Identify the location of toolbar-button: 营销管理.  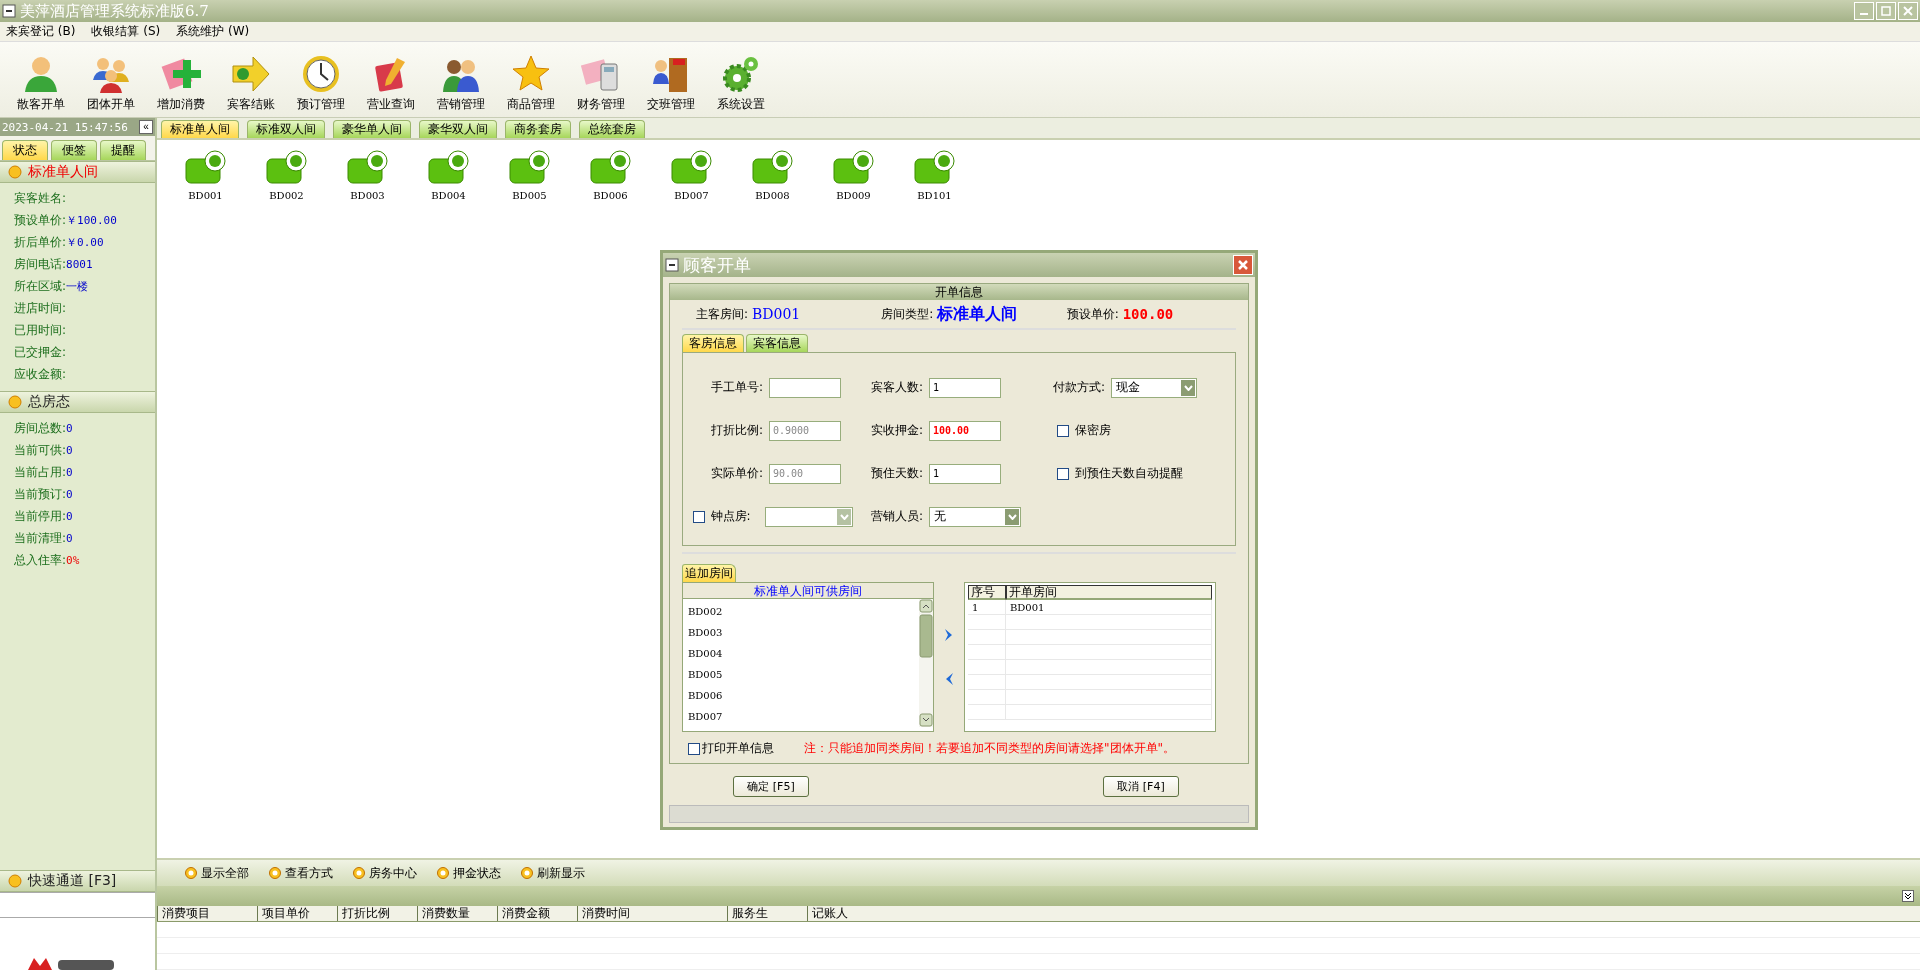
(461, 83).